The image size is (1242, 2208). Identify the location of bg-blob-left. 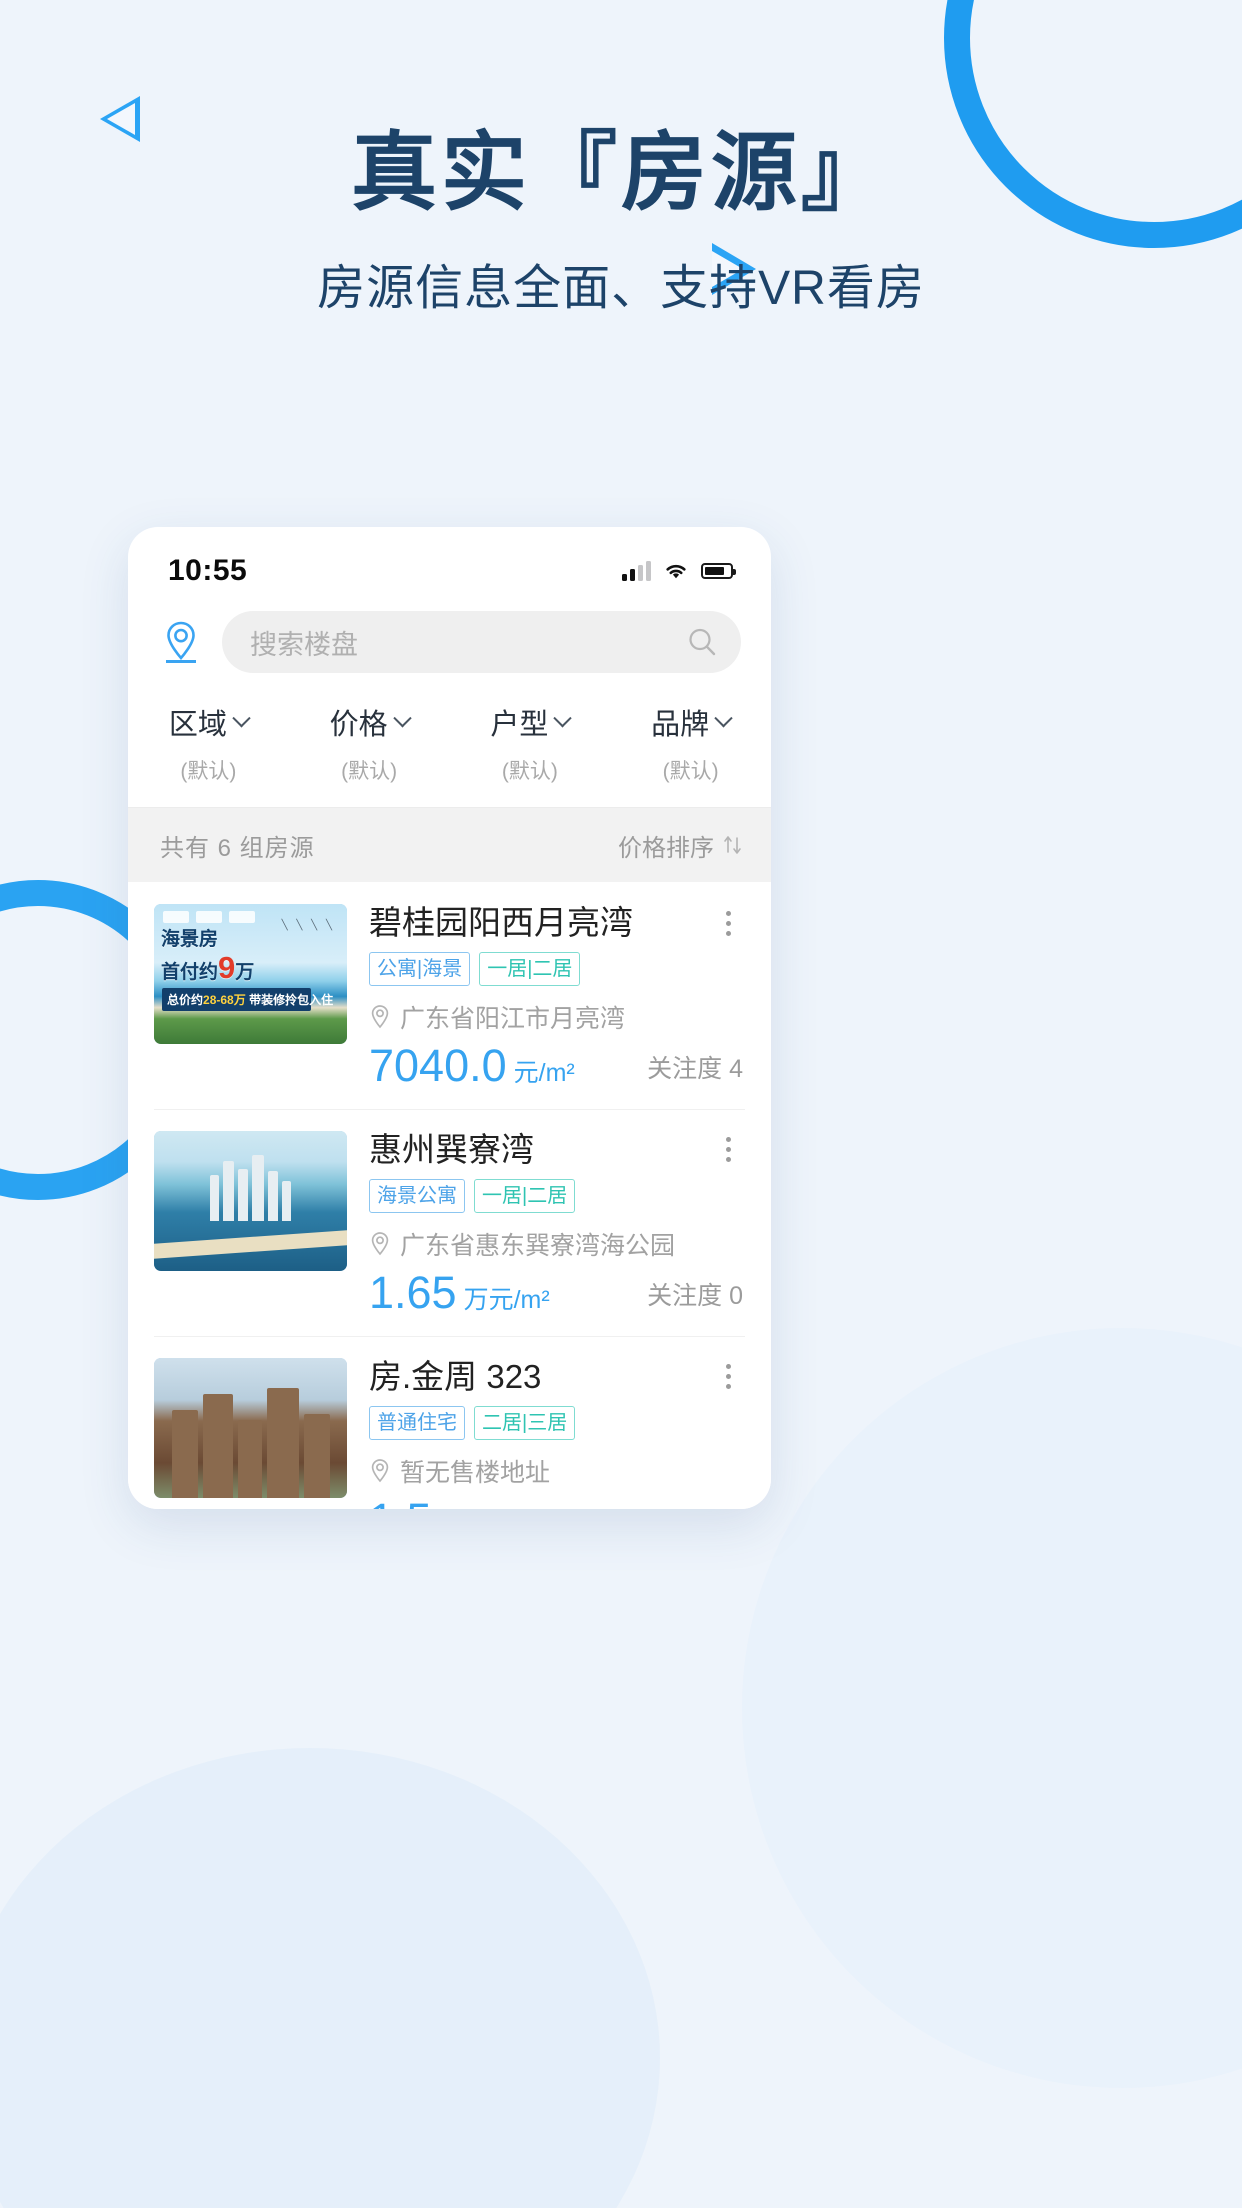
(330, 1978).